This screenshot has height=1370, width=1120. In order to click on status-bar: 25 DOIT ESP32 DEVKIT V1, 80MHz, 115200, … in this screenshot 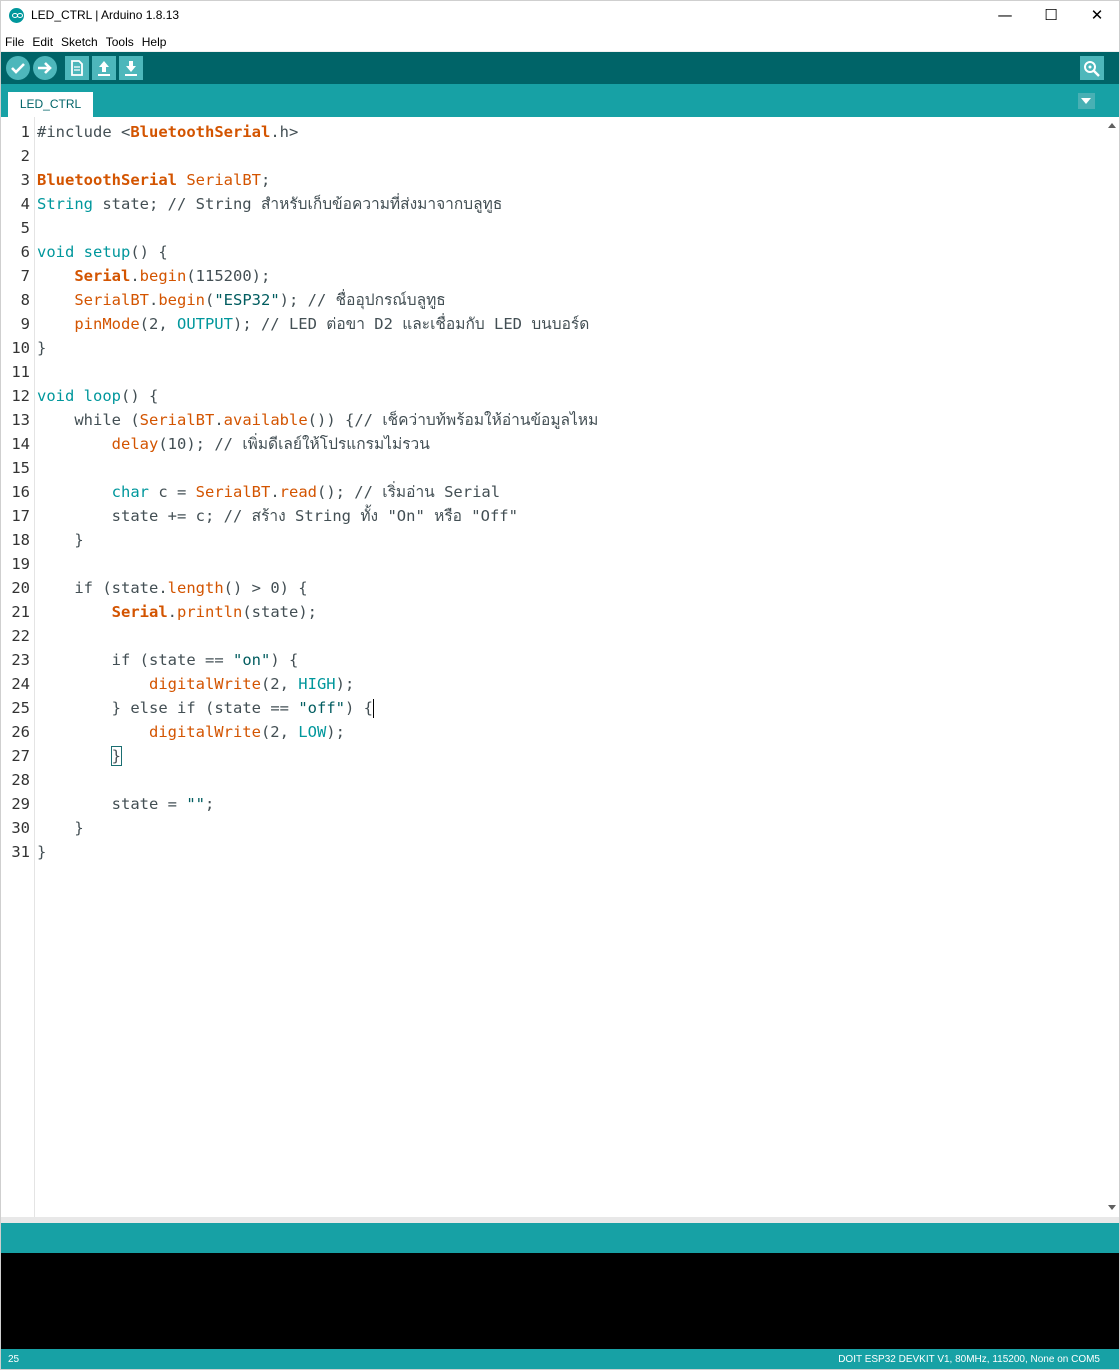, I will do `click(560, 1359)`.